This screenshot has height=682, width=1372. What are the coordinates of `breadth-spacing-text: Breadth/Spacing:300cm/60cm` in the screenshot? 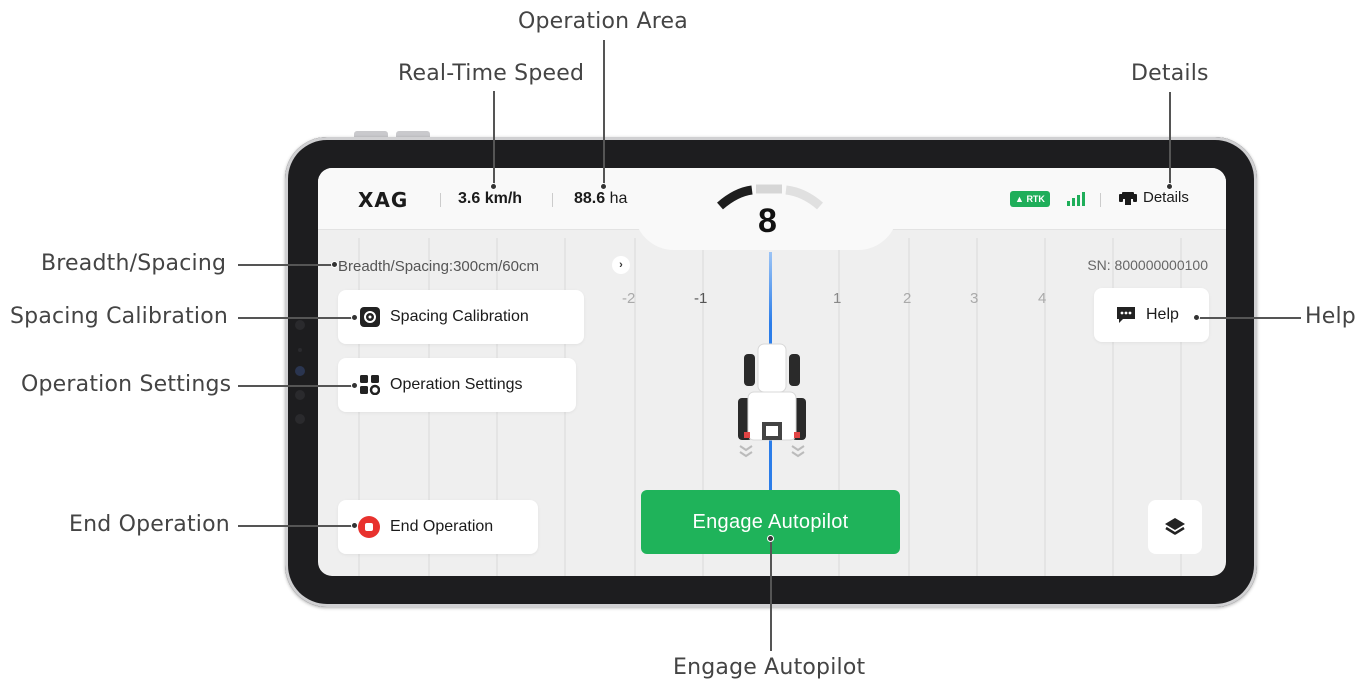 It's located at (438, 266).